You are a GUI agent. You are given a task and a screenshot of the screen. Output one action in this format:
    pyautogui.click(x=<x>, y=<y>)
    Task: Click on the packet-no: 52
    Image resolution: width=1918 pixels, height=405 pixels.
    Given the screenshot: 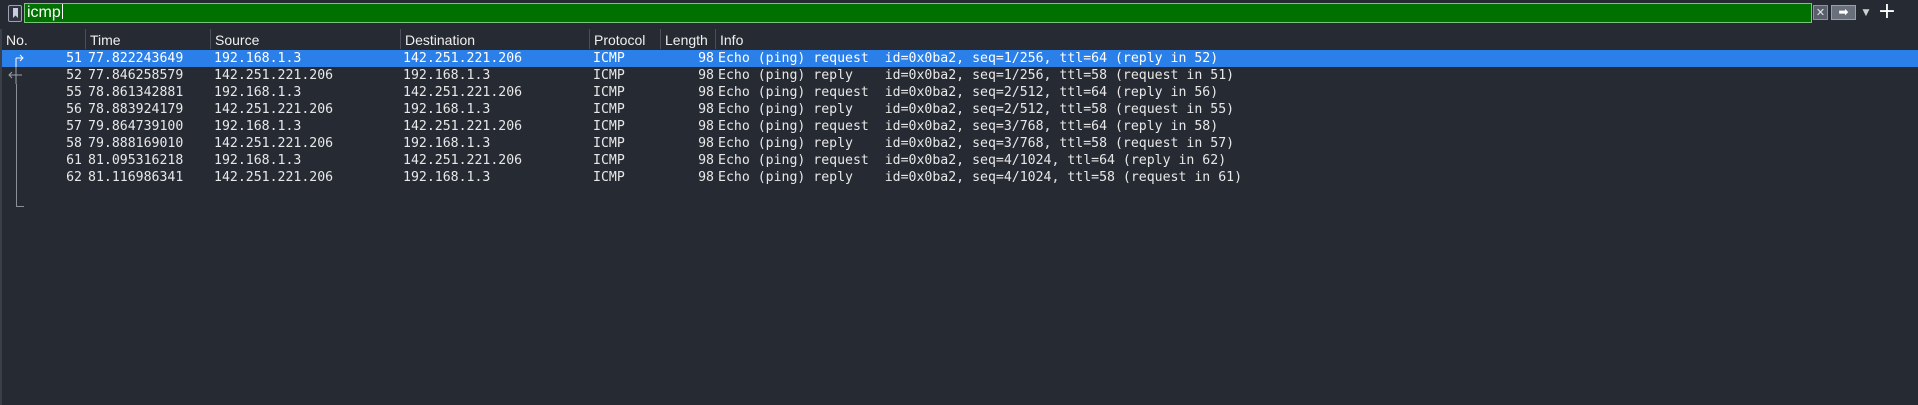 What is the action you would take?
    pyautogui.click(x=74, y=75)
    